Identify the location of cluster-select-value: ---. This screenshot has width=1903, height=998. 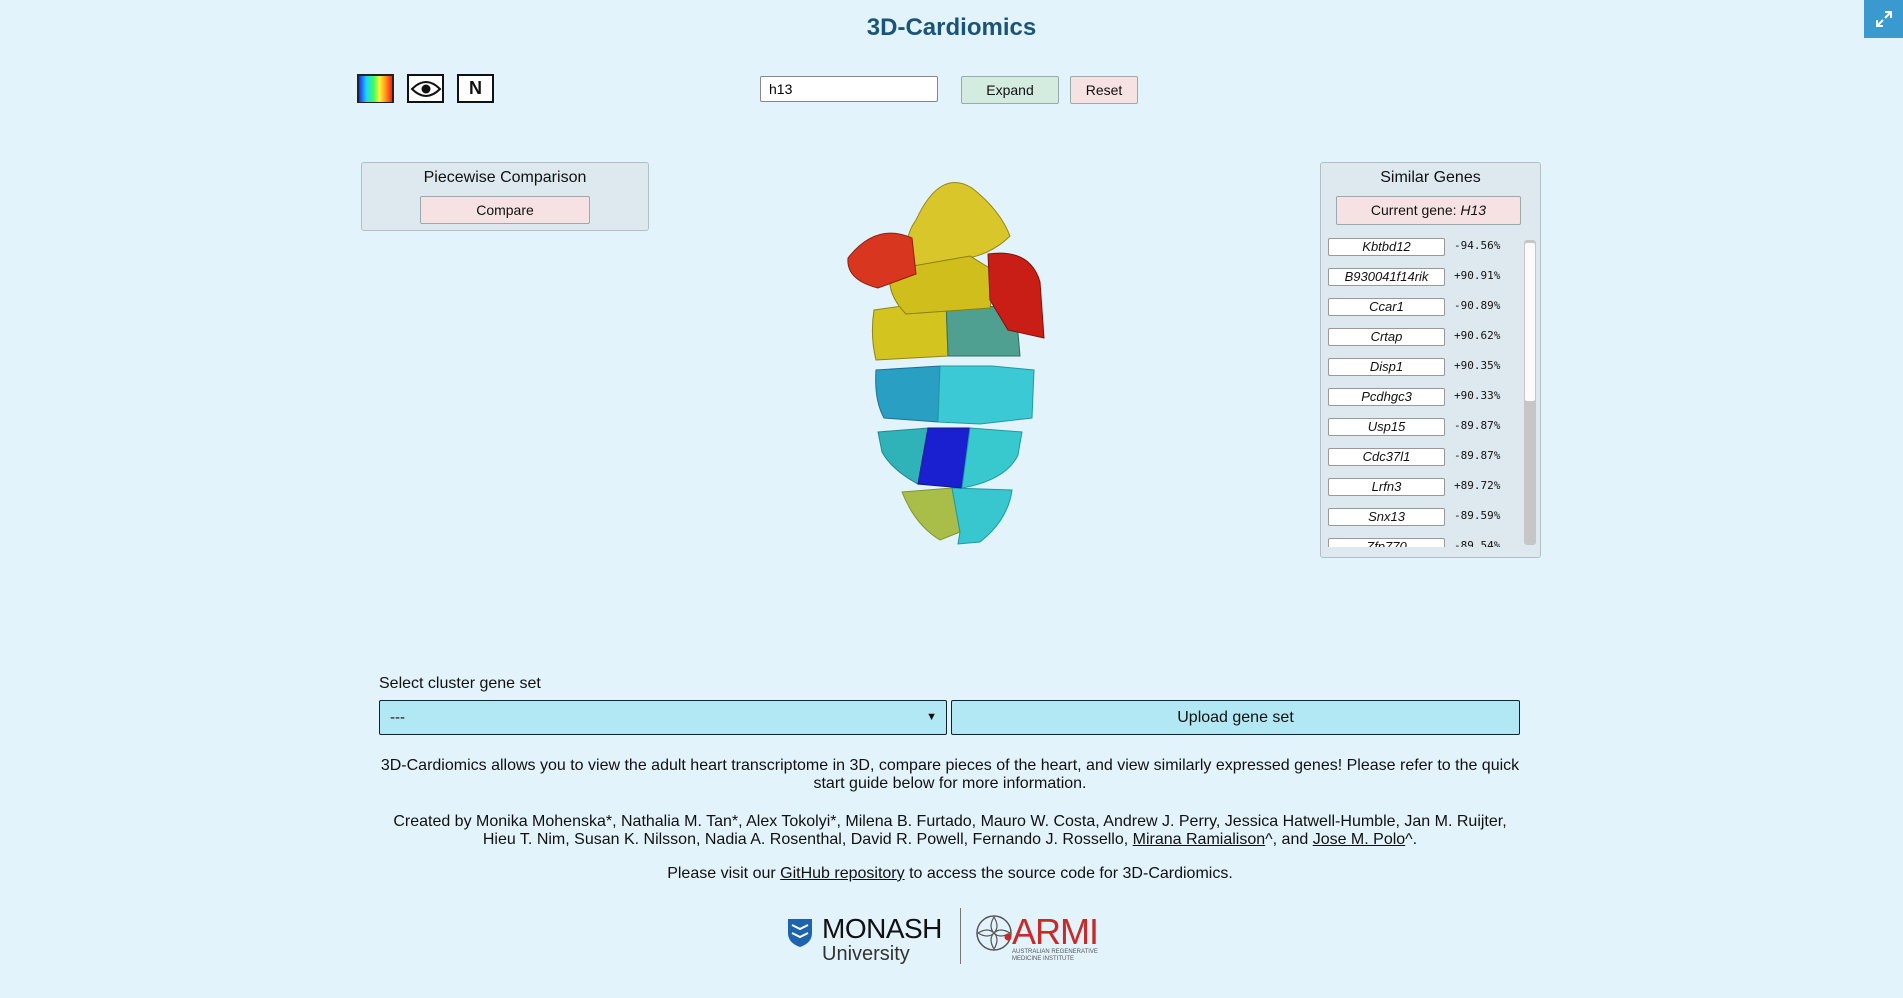
(397, 717).